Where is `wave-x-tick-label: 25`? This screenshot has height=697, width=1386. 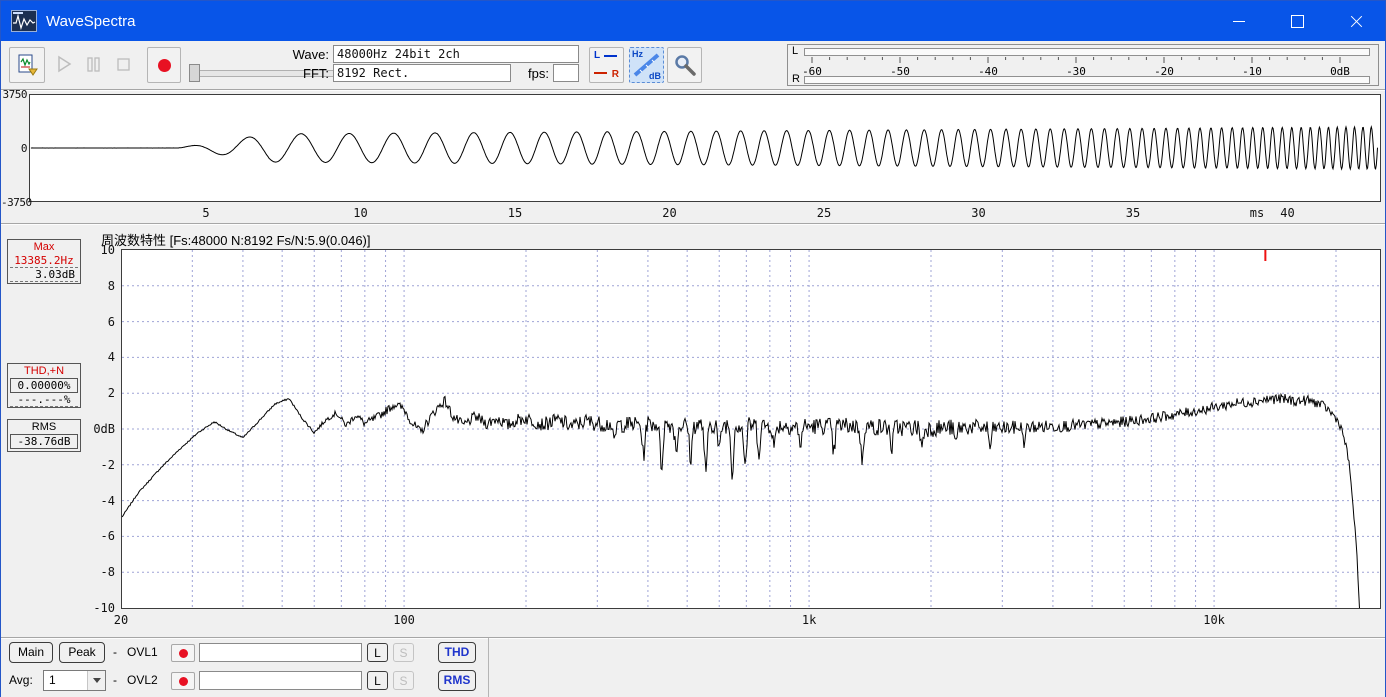
wave-x-tick-label: 25 is located at coordinates (824, 213).